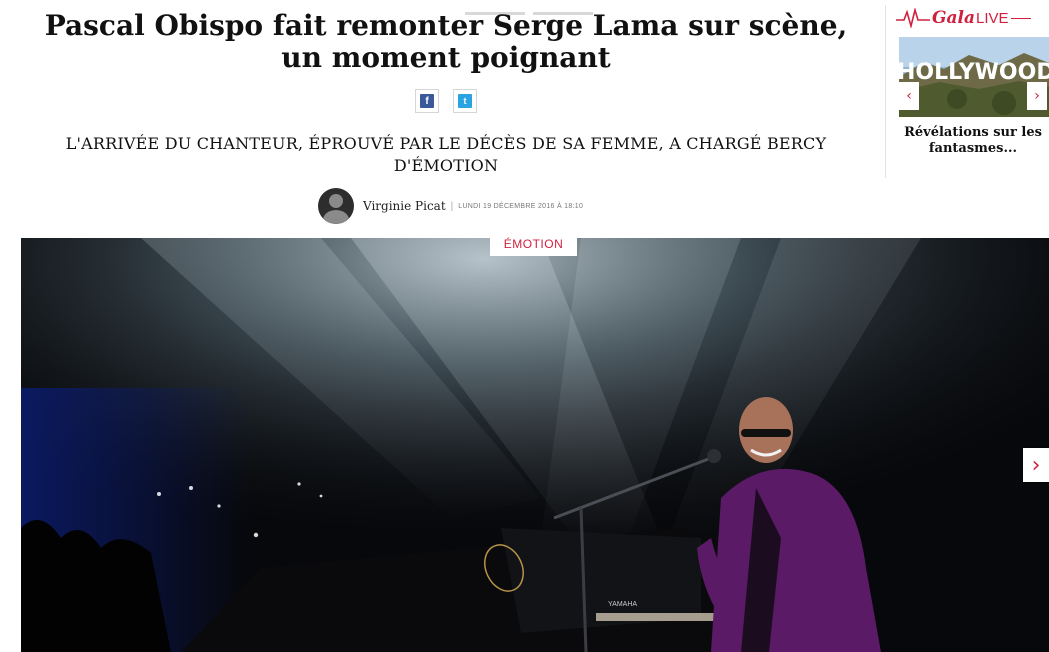  Describe the element at coordinates (446, 101) in the screenshot. I see `share-buttons: f t` at that location.